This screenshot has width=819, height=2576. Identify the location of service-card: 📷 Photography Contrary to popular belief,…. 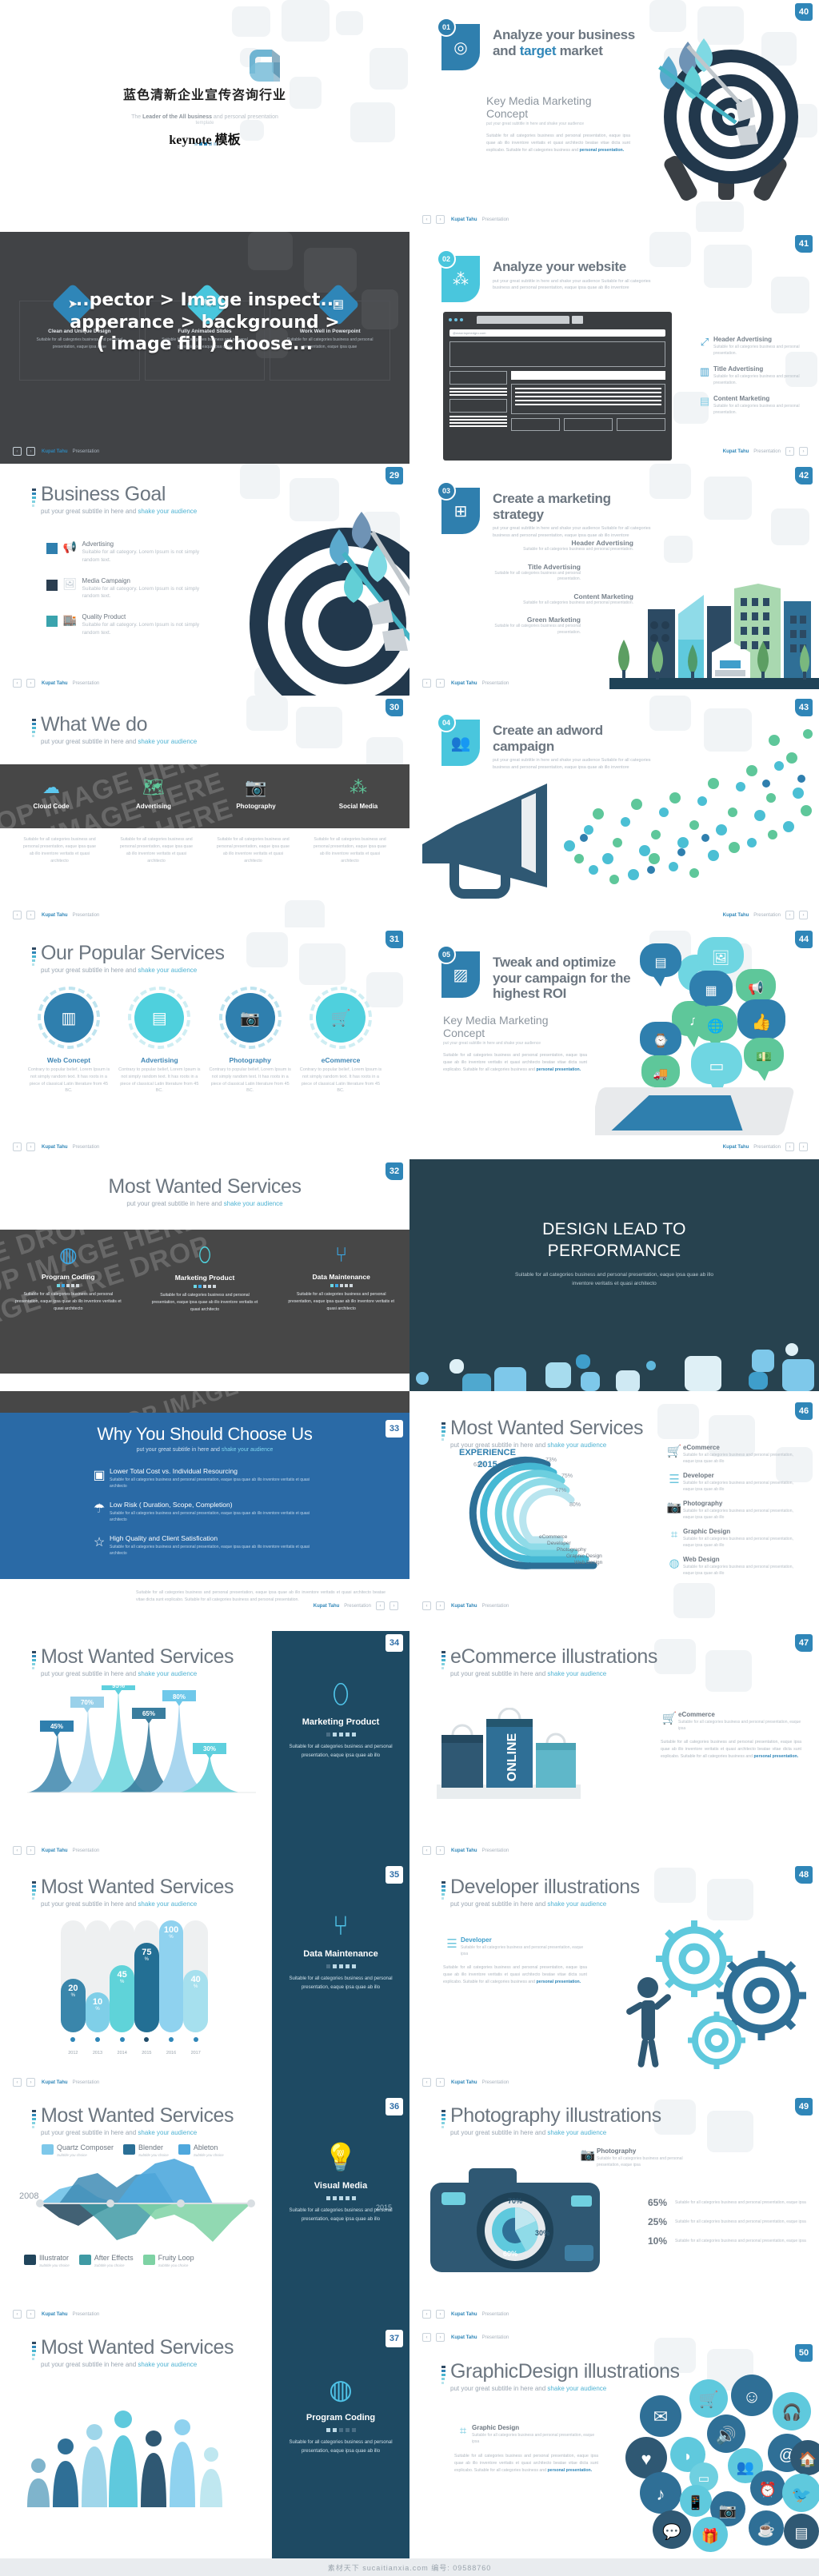
(251, 1041).